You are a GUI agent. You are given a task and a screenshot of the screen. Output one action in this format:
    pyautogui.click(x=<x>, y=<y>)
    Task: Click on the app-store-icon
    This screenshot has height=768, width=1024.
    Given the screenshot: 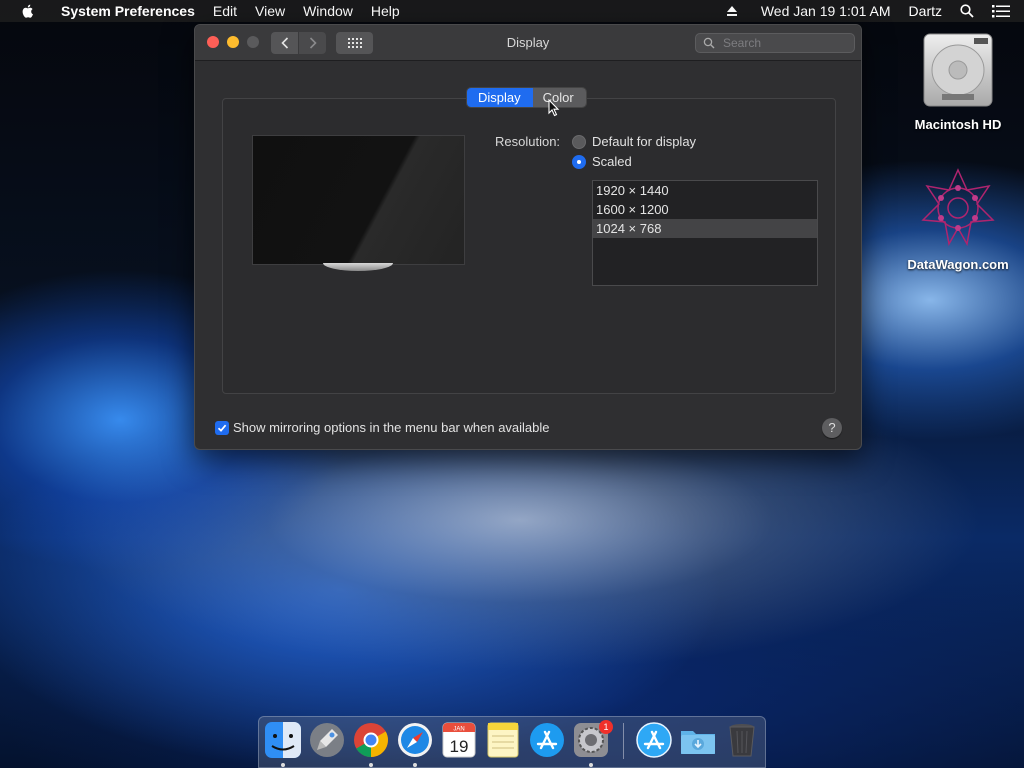 What is the action you would take?
    pyautogui.click(x=547, y=740)
    